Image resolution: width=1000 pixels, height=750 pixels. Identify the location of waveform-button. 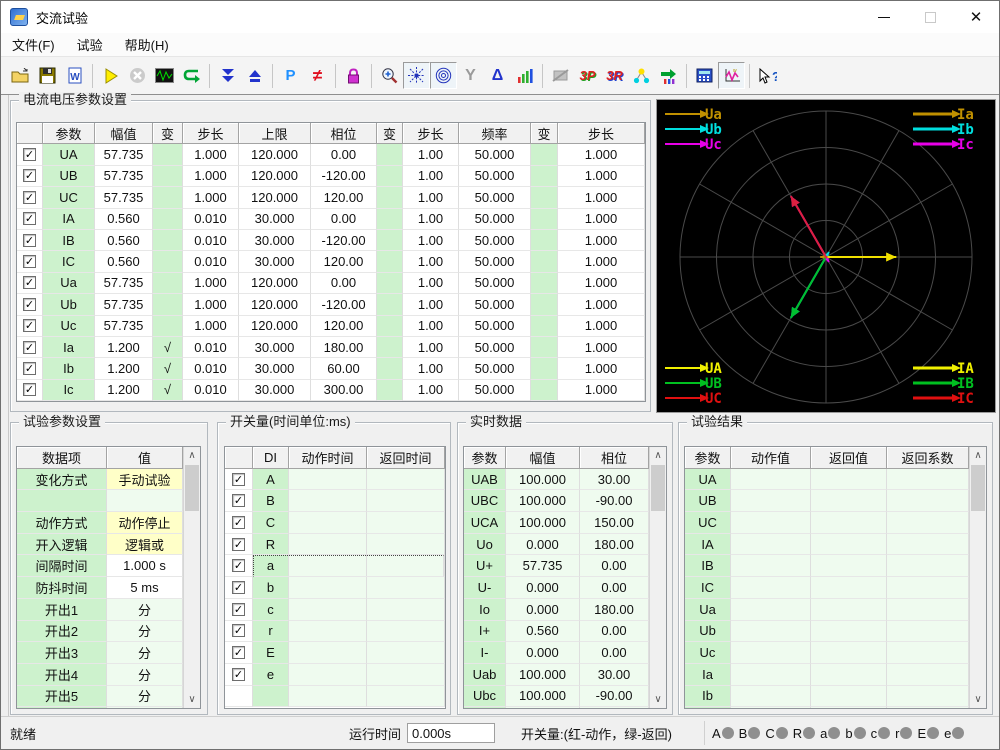
(164, 75).